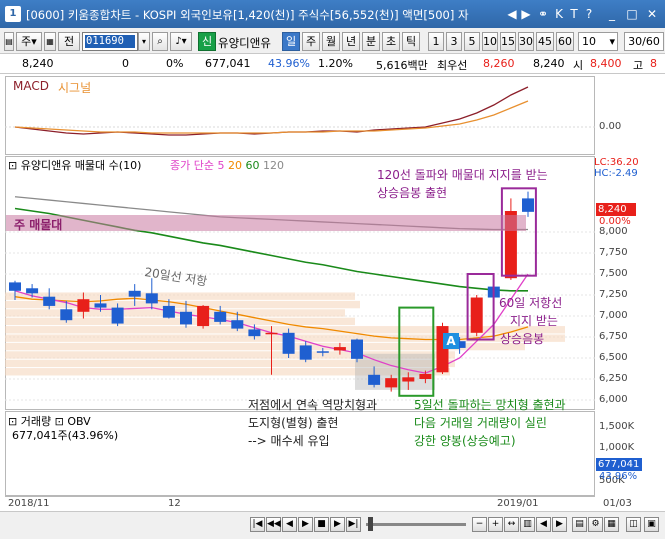 The height and width of the screenshot is (539, 665). Describe the element at coordinates (633, 524) in the screenshot. I see `panel-toggle-icon: ◫` at that location.